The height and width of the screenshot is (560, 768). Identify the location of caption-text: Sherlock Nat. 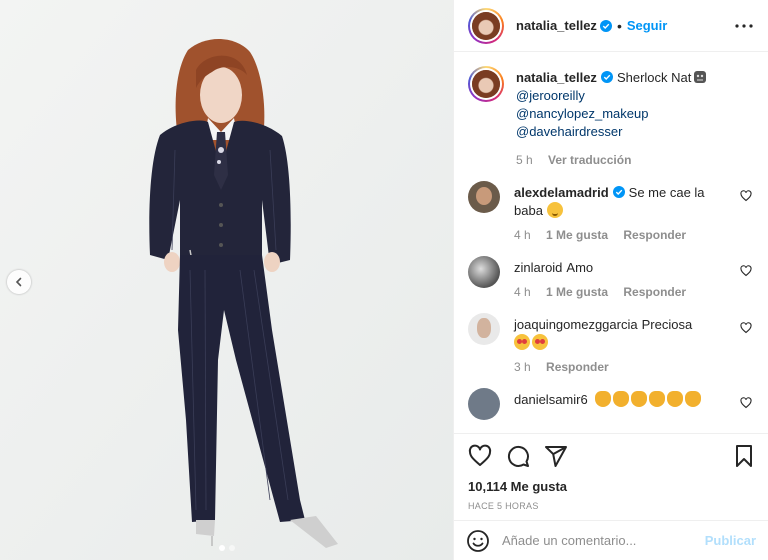
(654, 77).